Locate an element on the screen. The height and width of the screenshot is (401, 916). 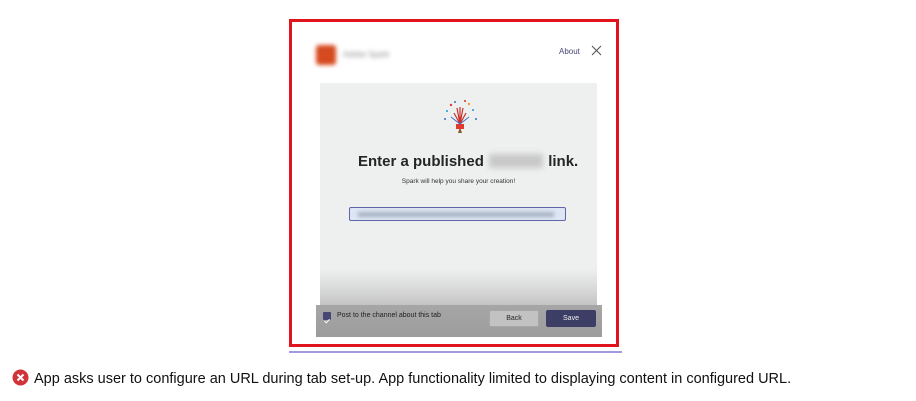
about-link: About is located at coordinates (569, 51).